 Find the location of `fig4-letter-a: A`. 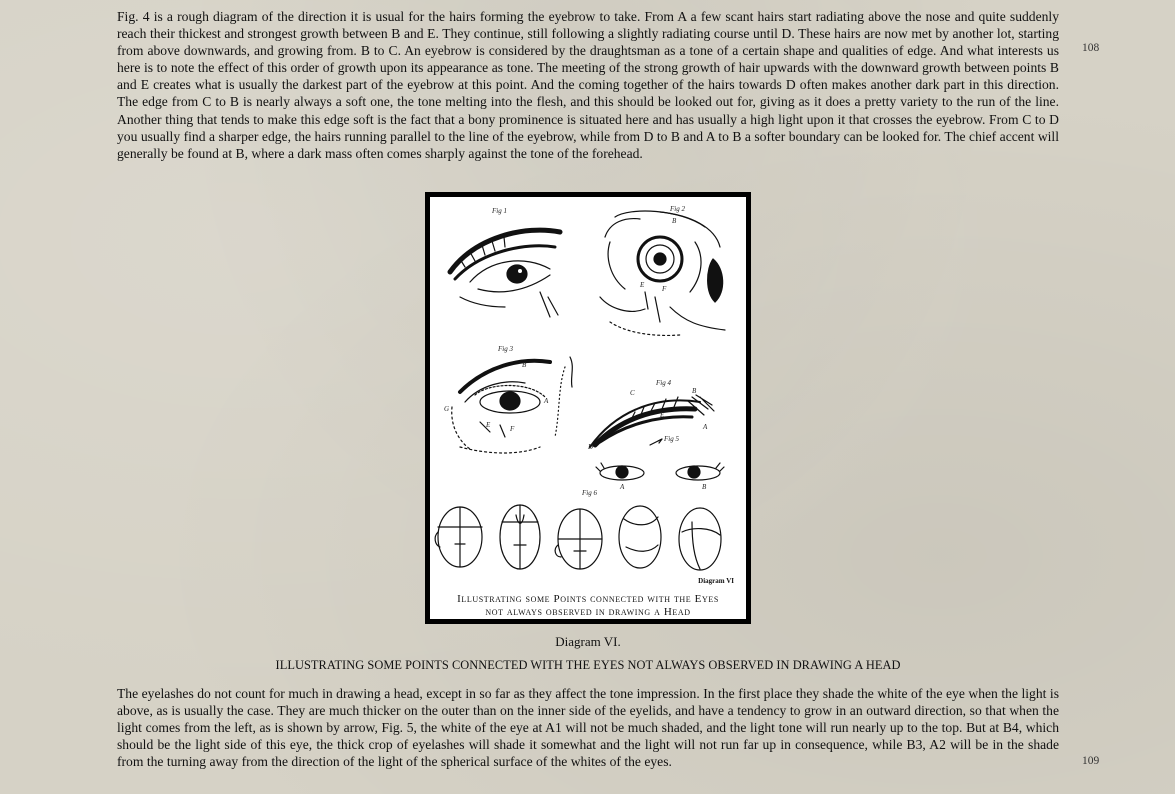

fig4-letter-a: A is located at coordinates (705, 427).